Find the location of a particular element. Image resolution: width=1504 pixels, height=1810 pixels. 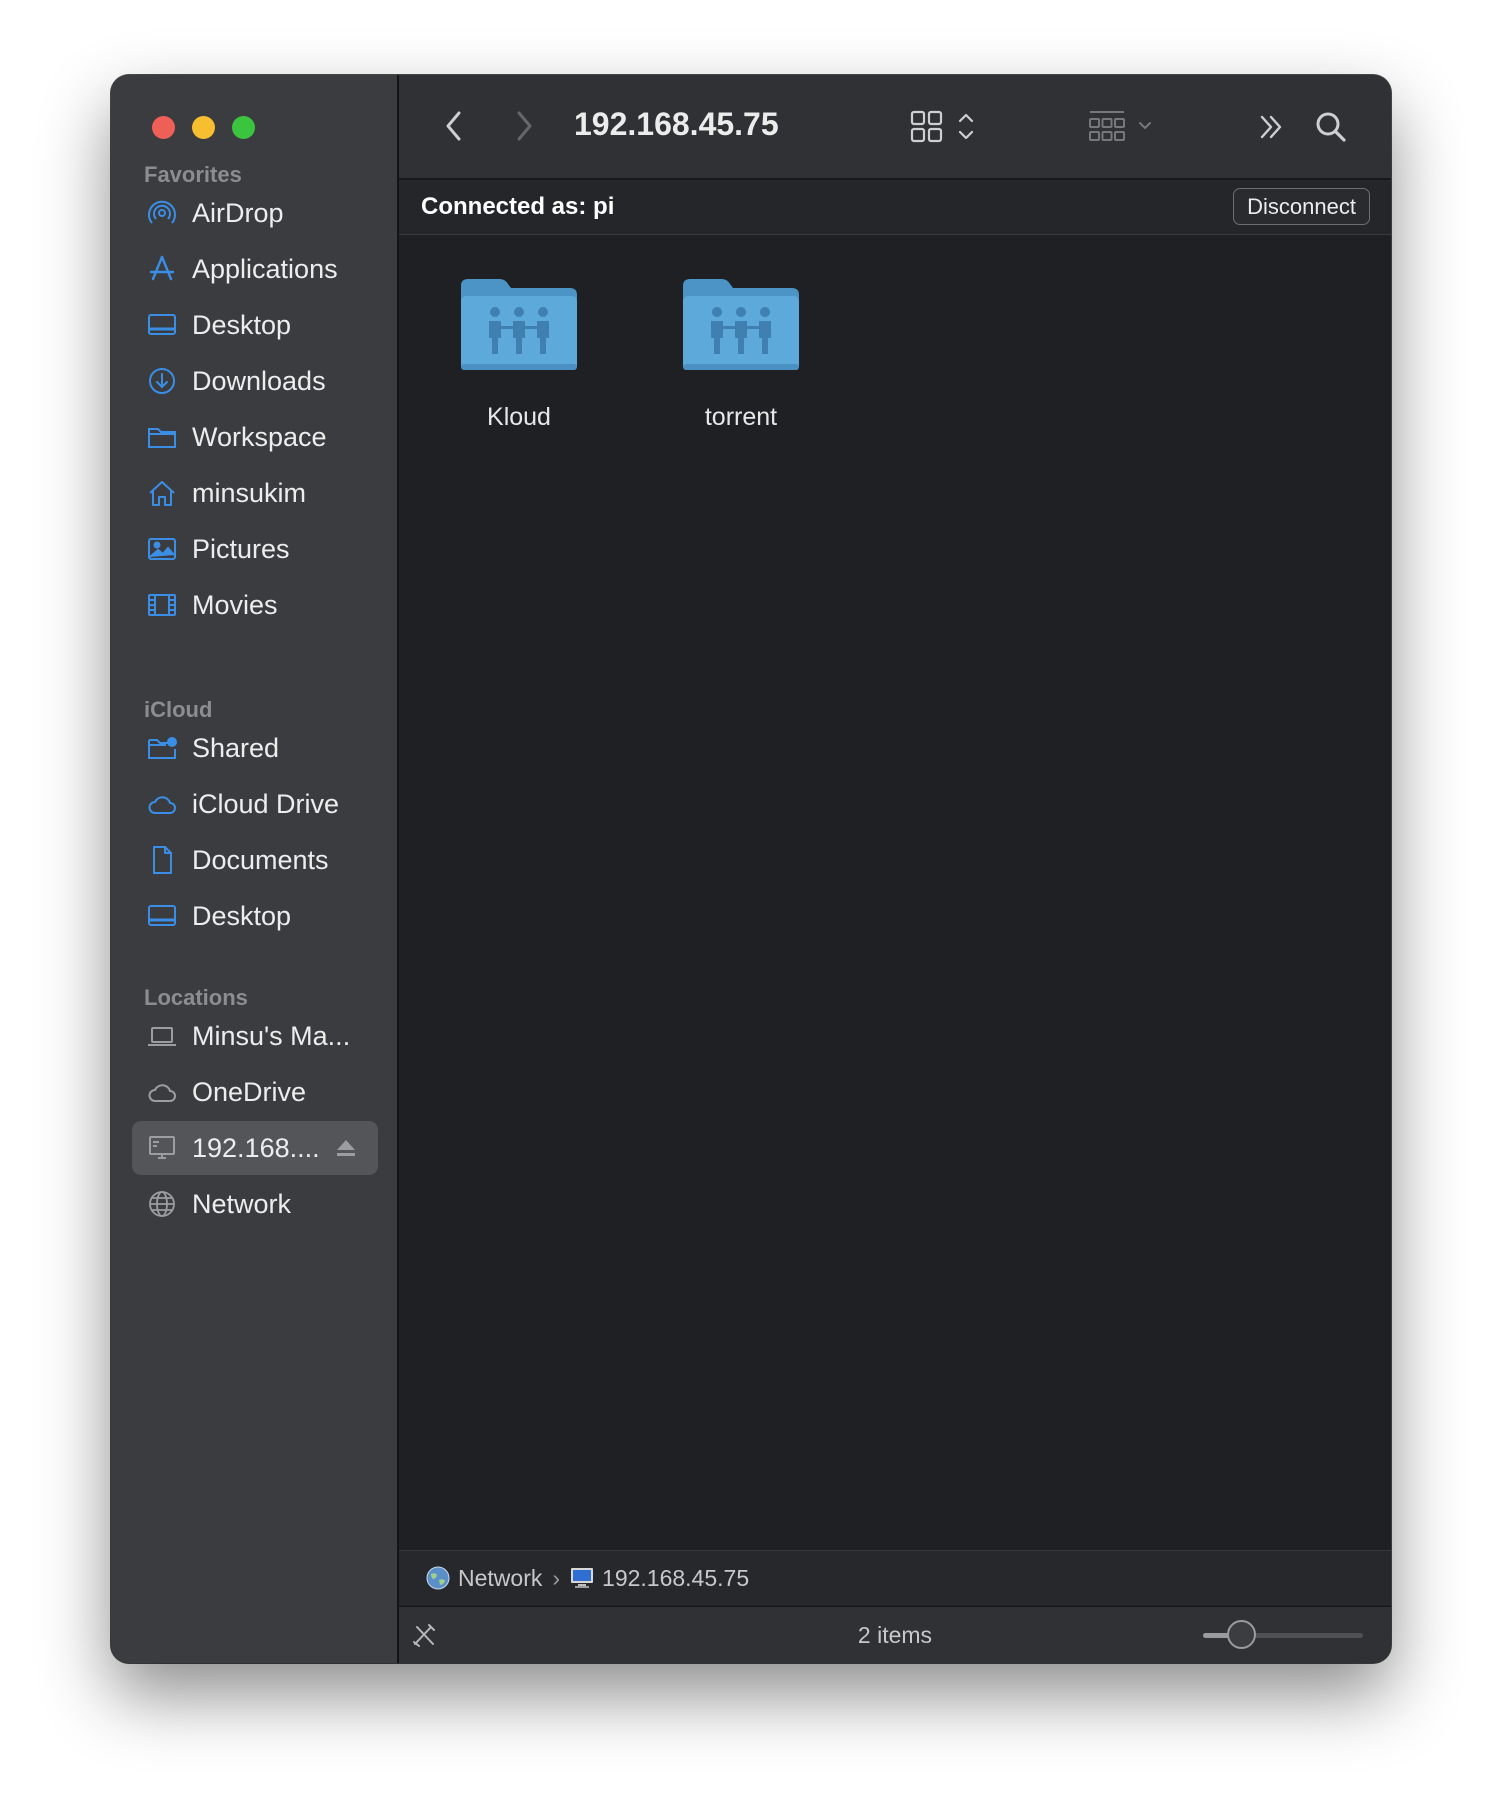

connected-as-label: Connected as: pi is located at coordinates (518, 206).